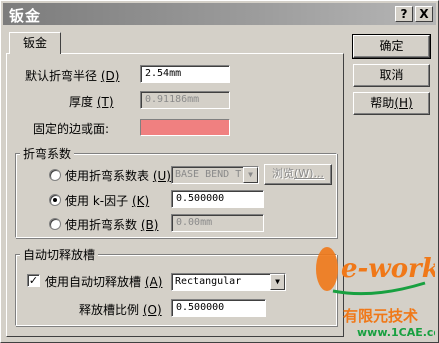 The height and width of the screenshot is (343, 439). Describe the element at coordinates (404, 14) in the screenshot. I see `context-help-button: ?` at that location.